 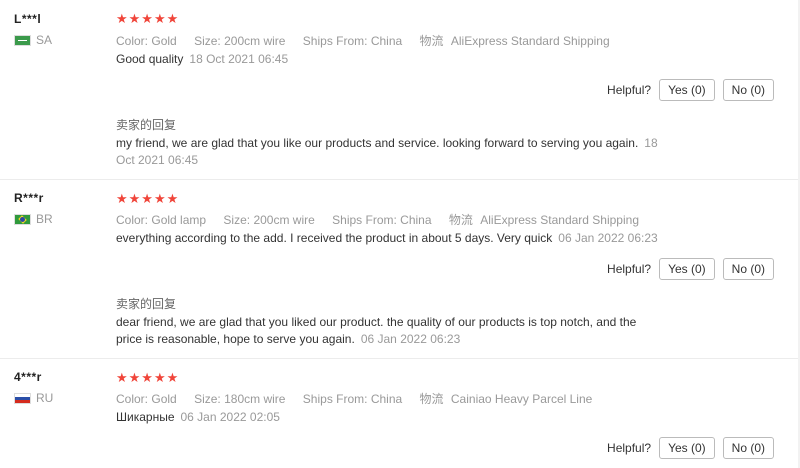 What do you see at coordinates (396, 59) in the screenshot?
I see `review-text: Good quality 18 Oct 2021 06:45` at bounding box center [396, 59].